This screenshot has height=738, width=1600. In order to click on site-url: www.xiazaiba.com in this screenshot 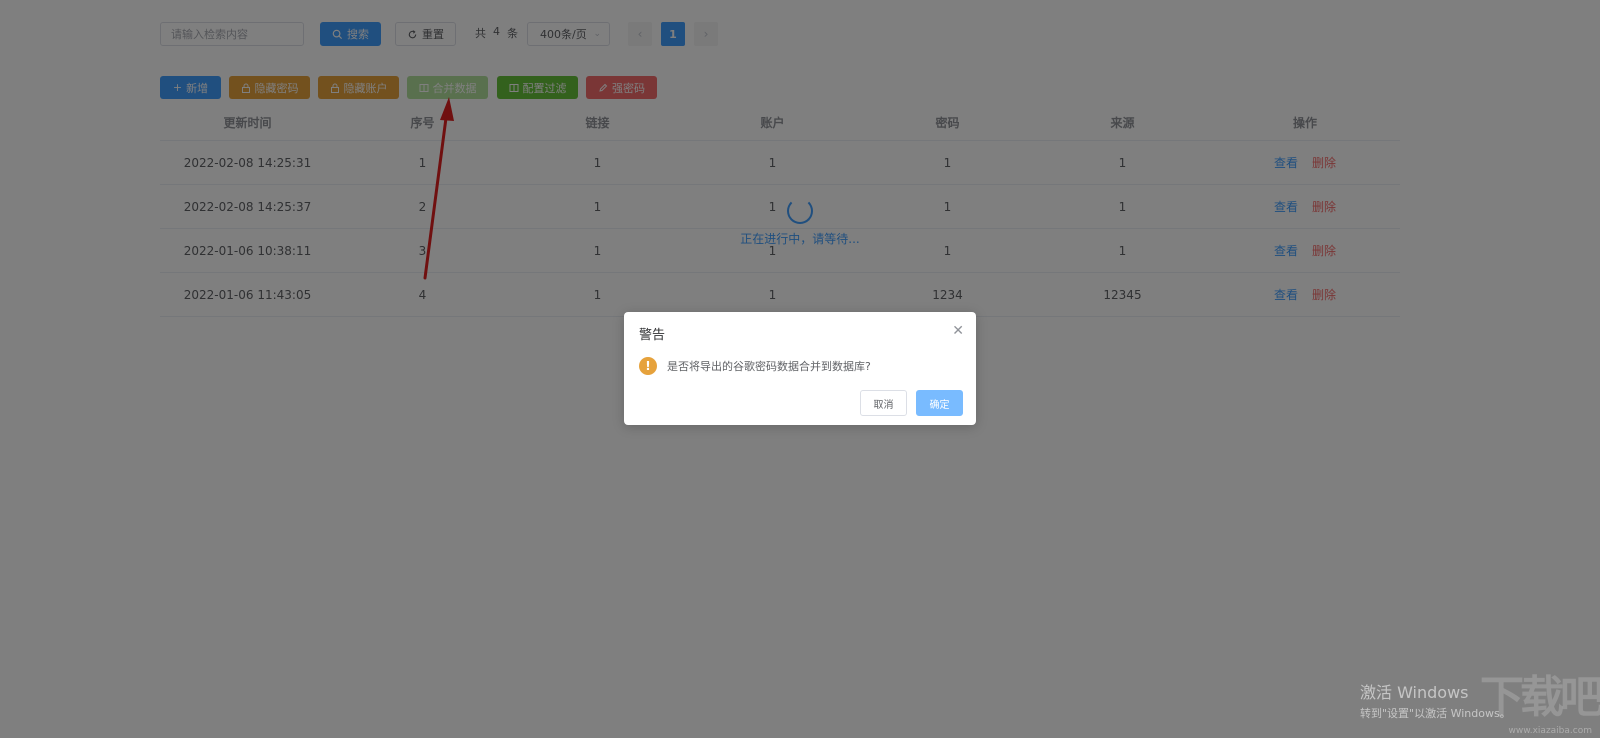, I will do `click(1550, 731)`.